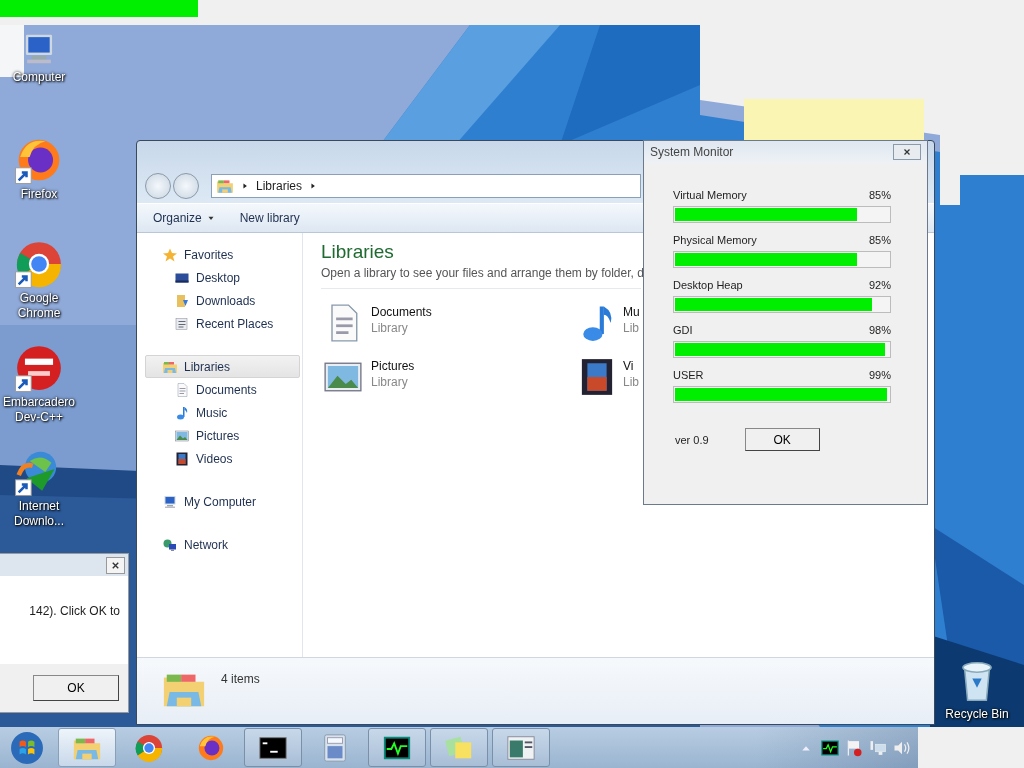  I want to click on nav-item: Videos, so click(222, 458).